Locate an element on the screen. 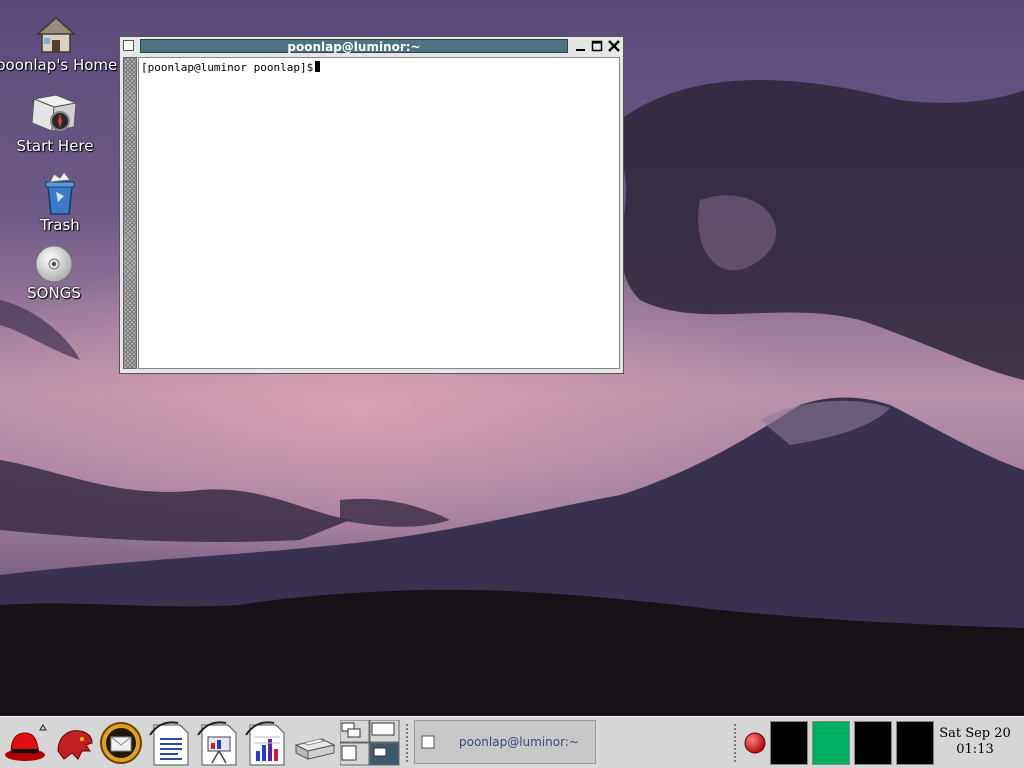  panel-clock: Sat Sep 20 01:13 is located at coordinates (975, 742).